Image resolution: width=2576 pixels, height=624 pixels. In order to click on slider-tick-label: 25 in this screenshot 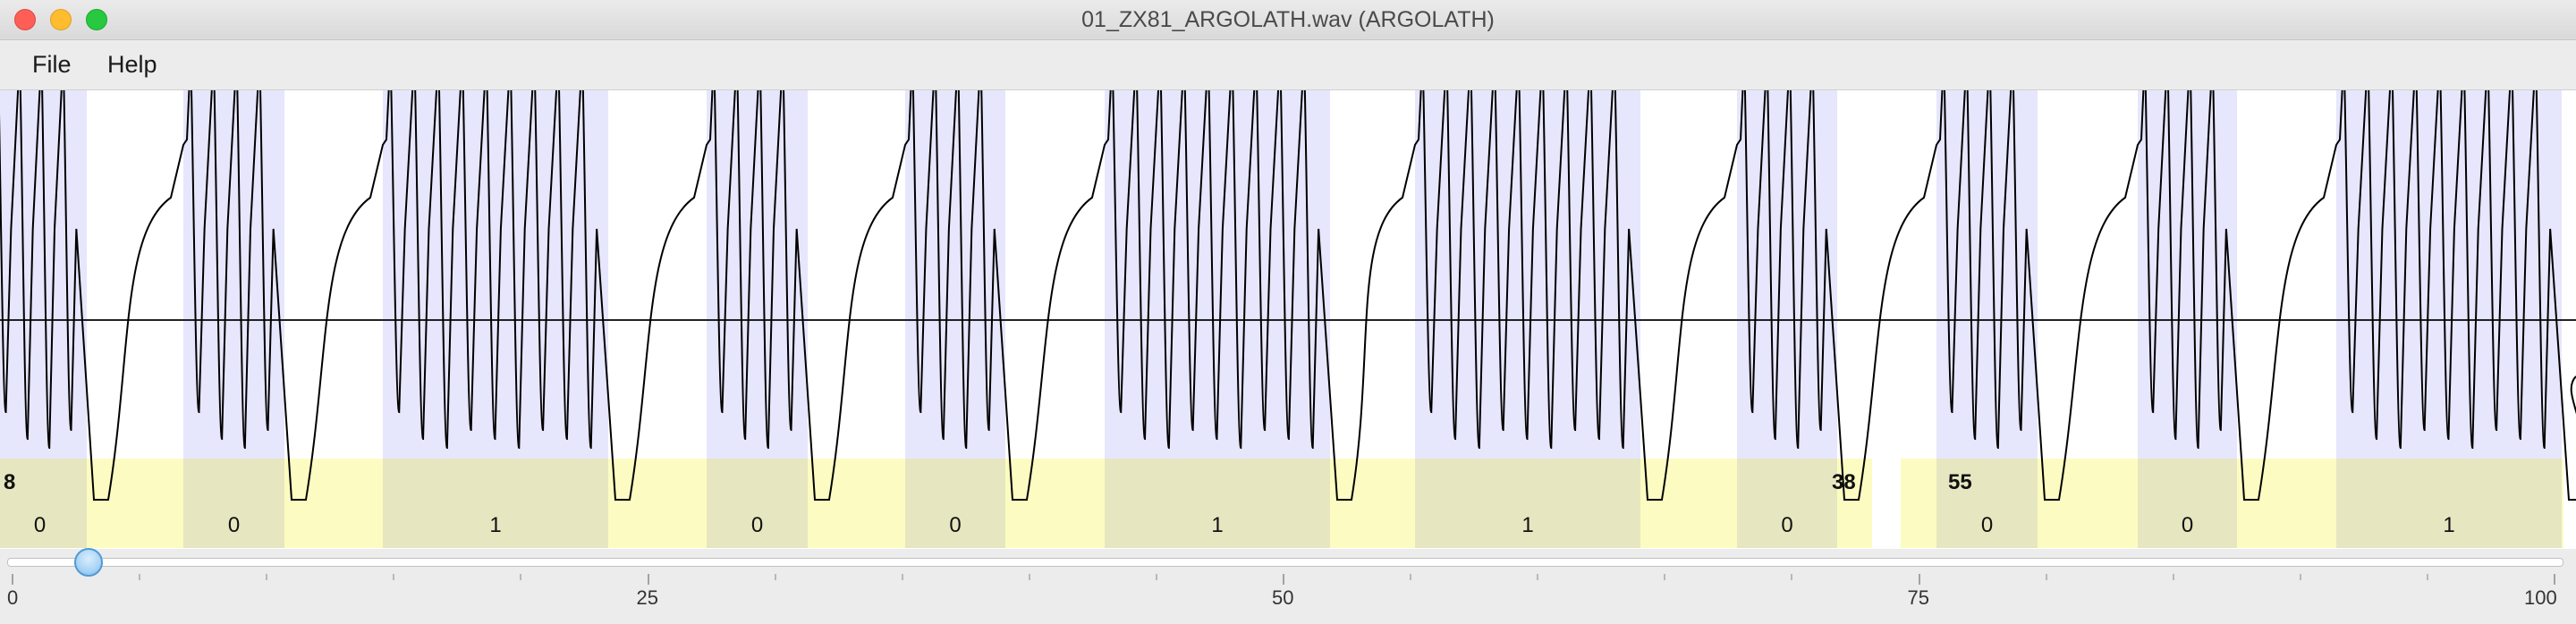, I will do `click(647, 597)`.